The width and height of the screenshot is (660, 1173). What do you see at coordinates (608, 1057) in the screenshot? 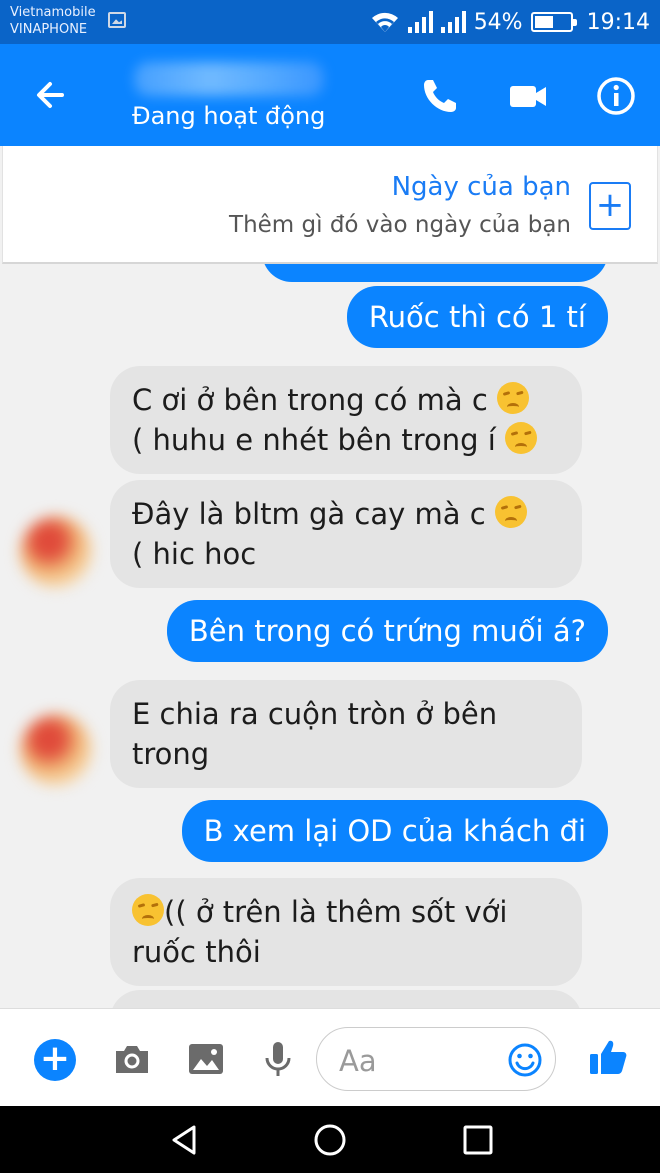
I see `thumbs-up-icon` at bounding box center [608, 1057].